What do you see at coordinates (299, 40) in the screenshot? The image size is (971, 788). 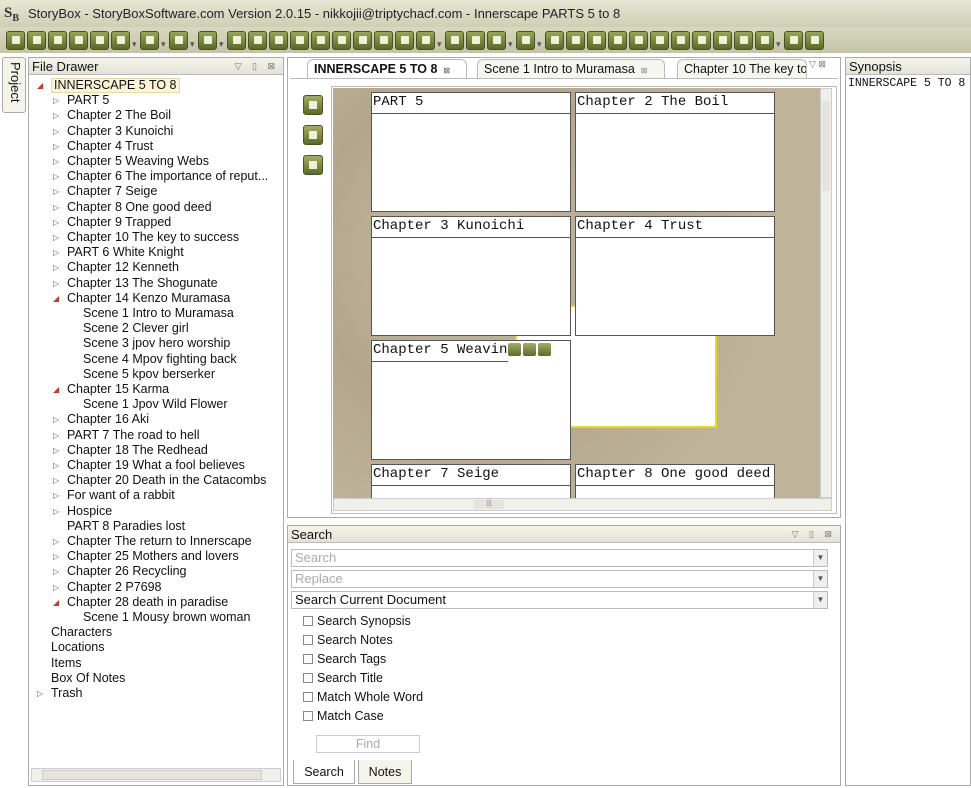 I see `info-button` at bounding box center [299, 40].